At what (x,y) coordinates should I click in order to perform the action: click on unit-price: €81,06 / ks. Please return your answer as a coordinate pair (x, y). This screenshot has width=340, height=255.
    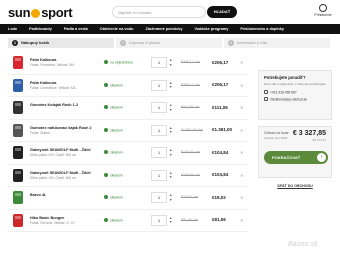
    Looking at the image, I should click on (190, 219).